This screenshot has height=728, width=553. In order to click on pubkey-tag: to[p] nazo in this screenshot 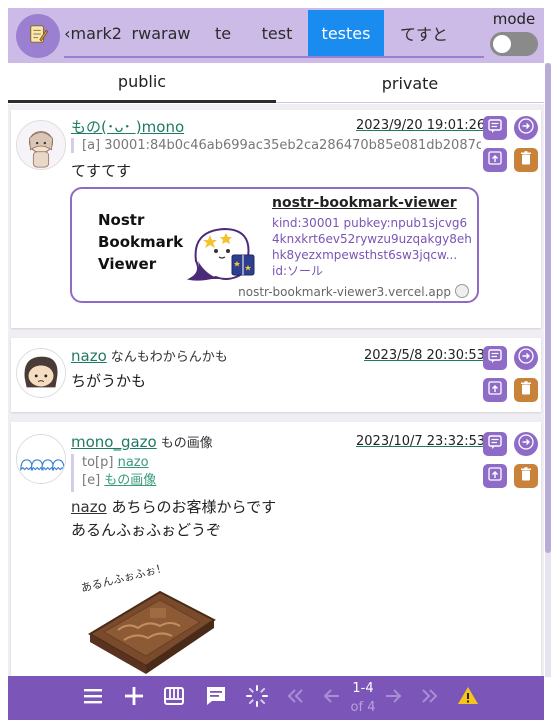, I will do `click(115, 462)`.